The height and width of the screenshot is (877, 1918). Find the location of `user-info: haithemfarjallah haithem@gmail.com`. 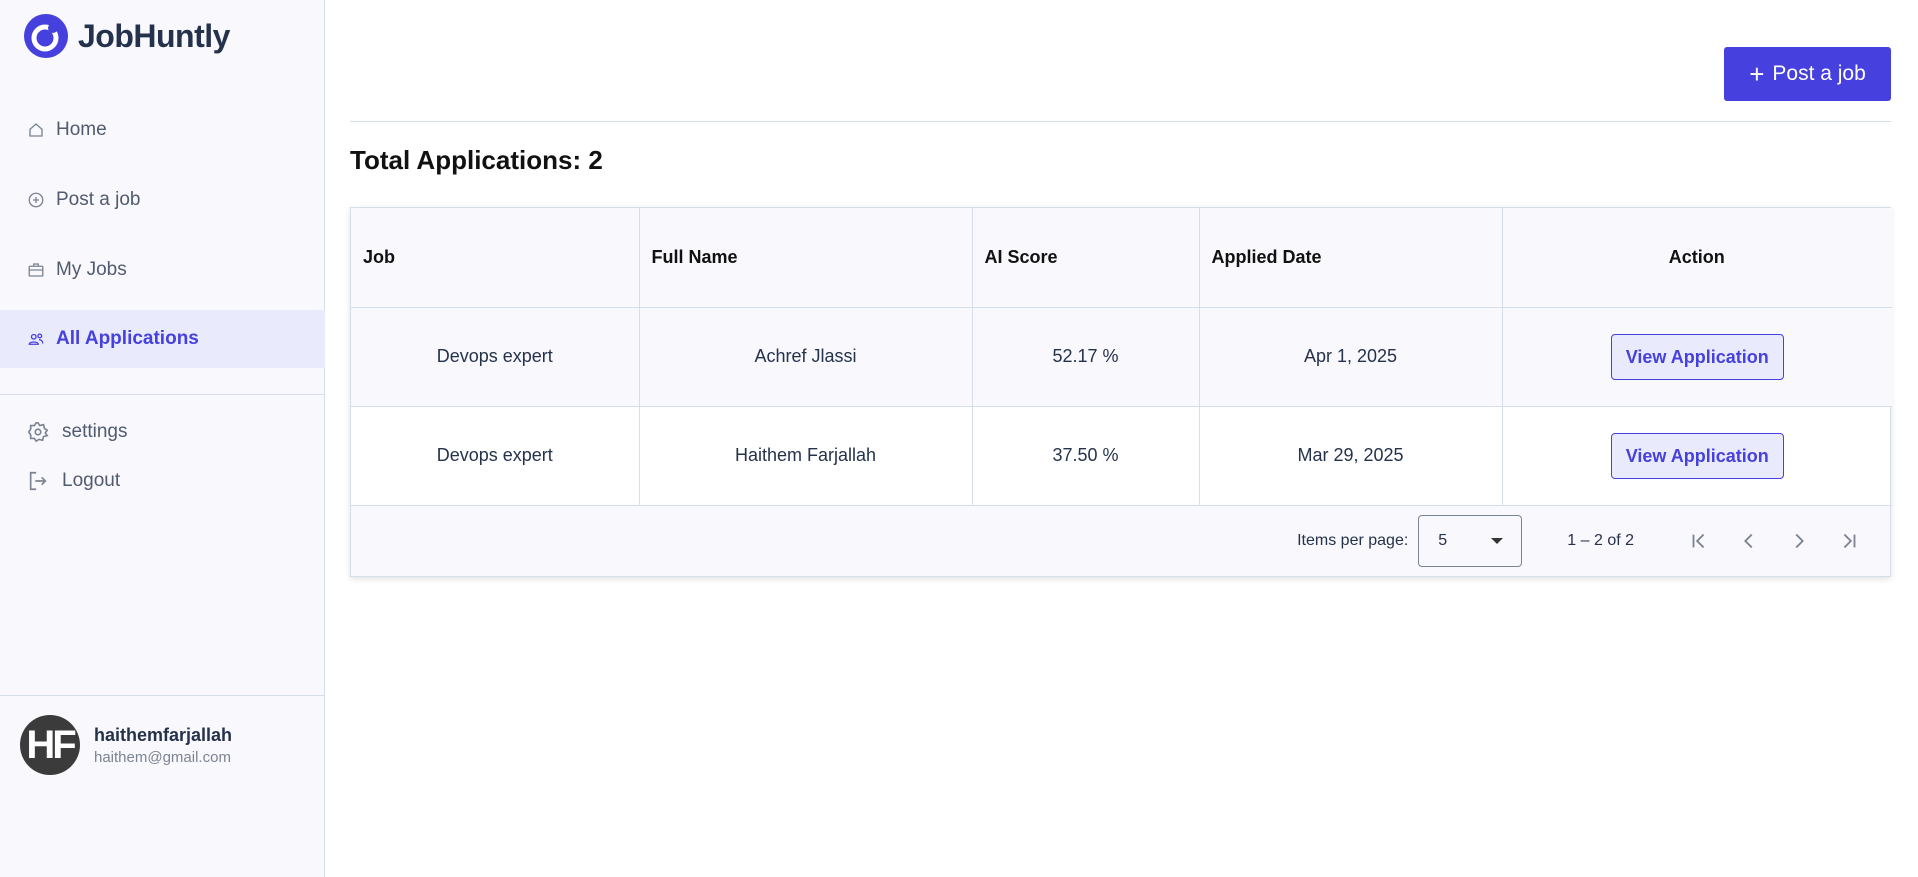

user-info: haithemfarjallah haithem@gmail.com is located at coordinates (163, 745).